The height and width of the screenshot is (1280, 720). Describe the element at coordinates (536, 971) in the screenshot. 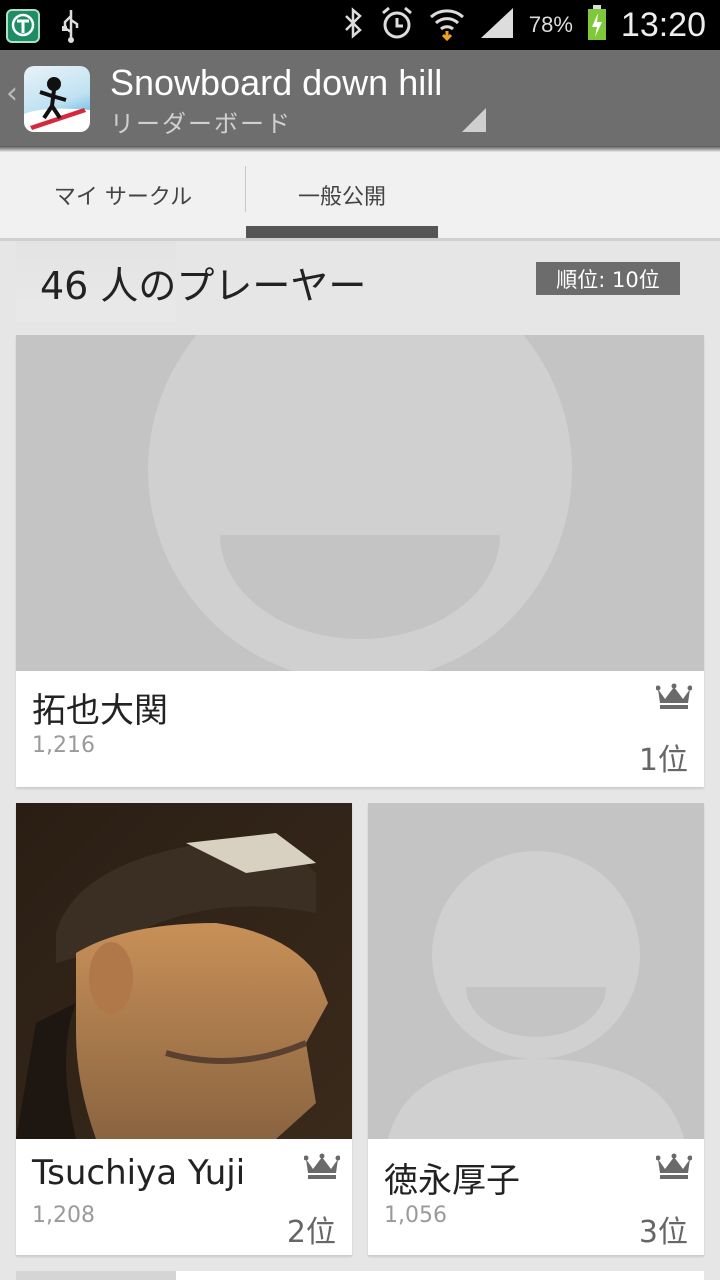

I see `default-avatar` at that location.